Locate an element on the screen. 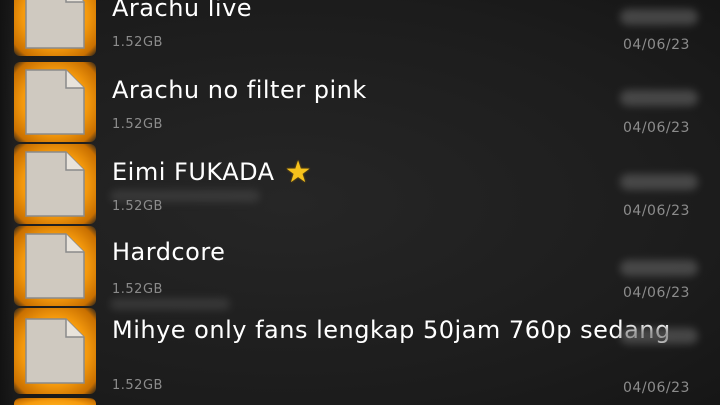 Image resolution: width=720 pixels, height=405 pixels. file-name: Arachu live is located at coordinates (182, 11).